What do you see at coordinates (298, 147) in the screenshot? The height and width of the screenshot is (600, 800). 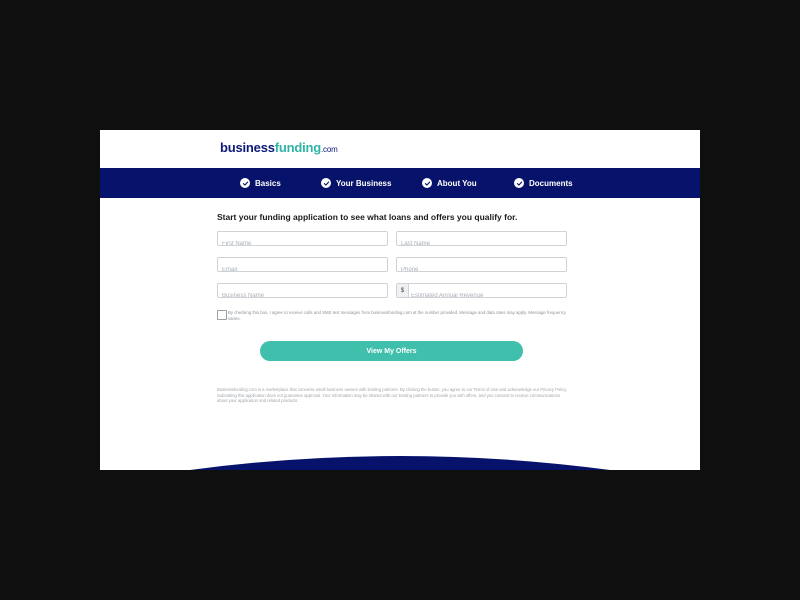 I see `brand-logo-part-2: funding` at bounding box center [298, 147].